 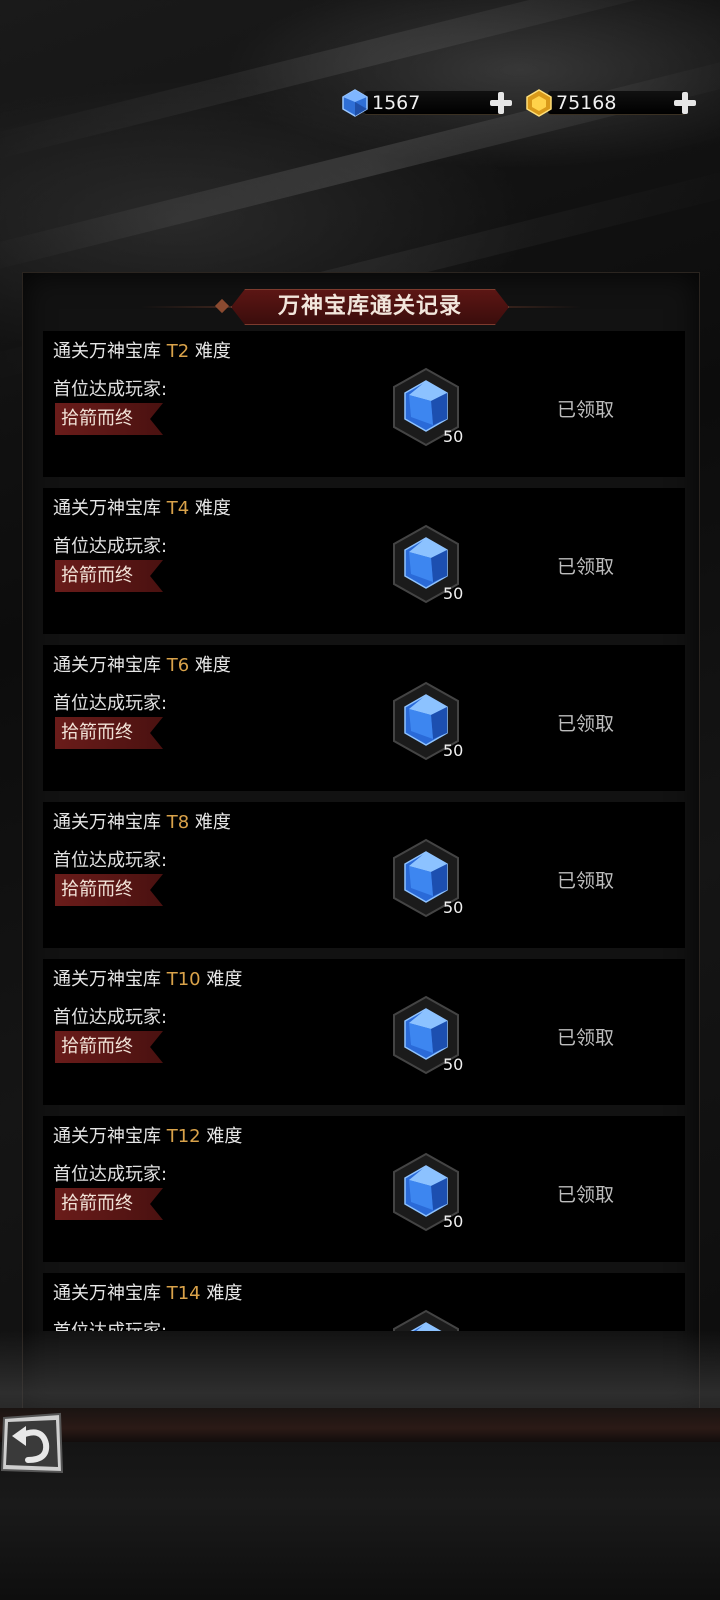 I want to click on back-arrow-icon, so click(x=32, y=1443).